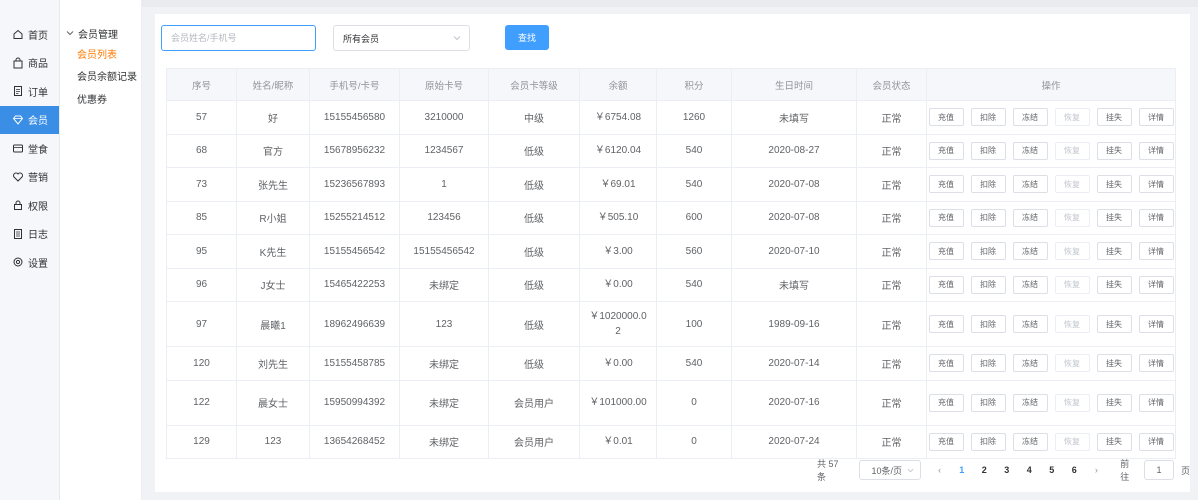  Describe the element at coordinates (29, 148) in the screenshot. I see `sidebar-item-4: 堂食` at that location.